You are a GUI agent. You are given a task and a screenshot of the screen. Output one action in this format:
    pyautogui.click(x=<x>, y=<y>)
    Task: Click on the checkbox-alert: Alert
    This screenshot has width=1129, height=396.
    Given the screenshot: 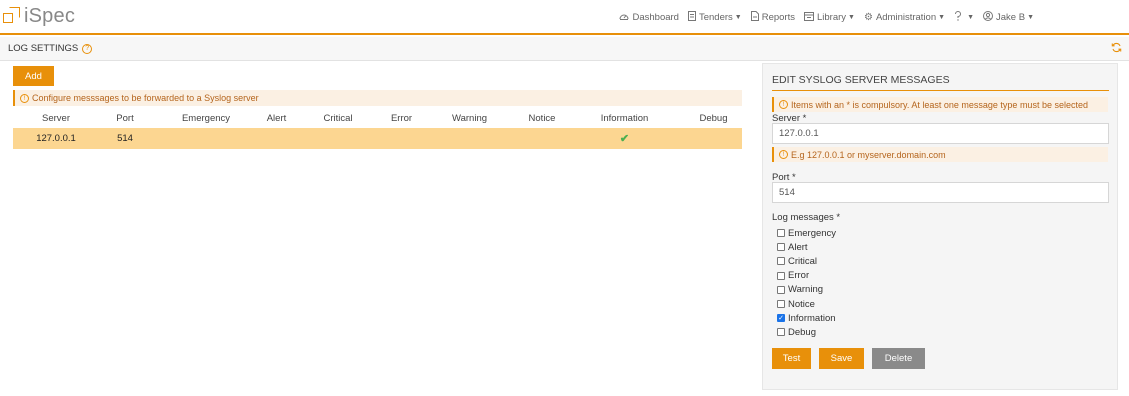 What is the action you would take?
    pyautogui.click(x=806, y=247)
    